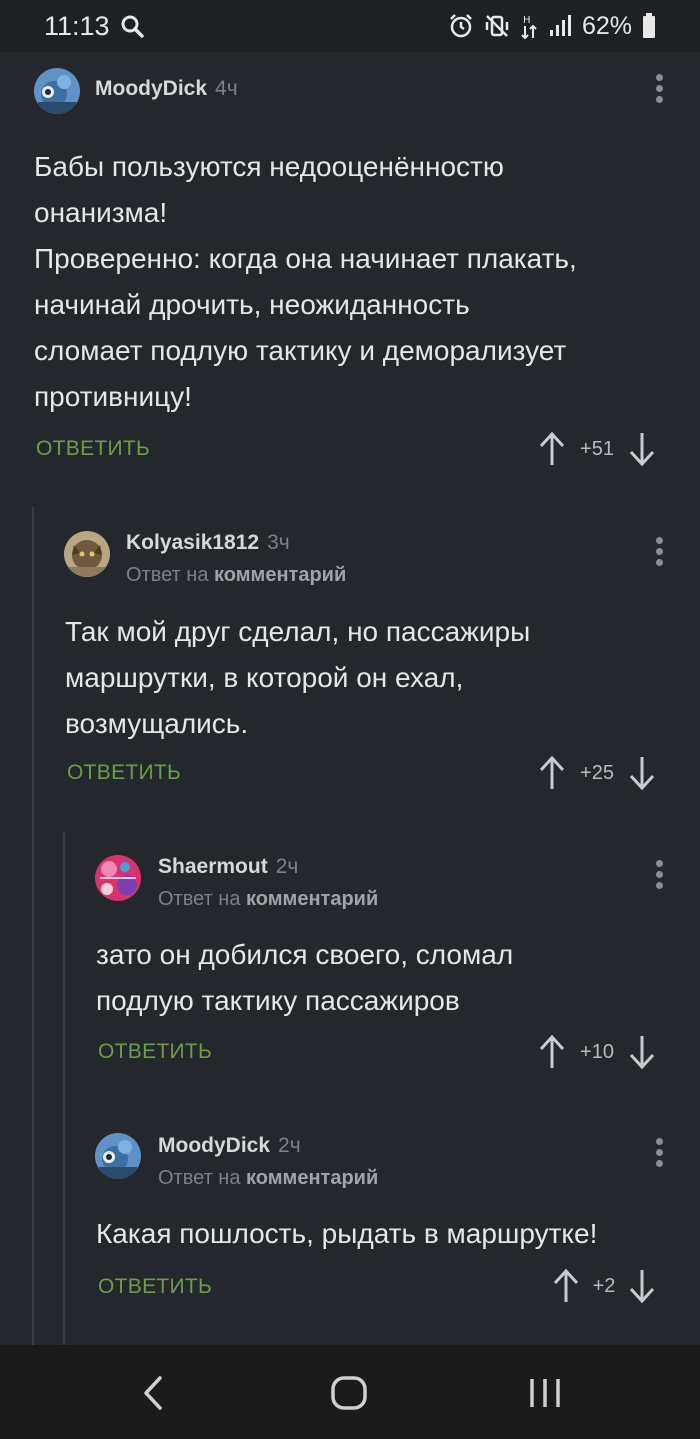 The width and height of the screenshot is (700, 1439). I want to click on comment-author: MoodyDick 4ч, so click(166, 89).